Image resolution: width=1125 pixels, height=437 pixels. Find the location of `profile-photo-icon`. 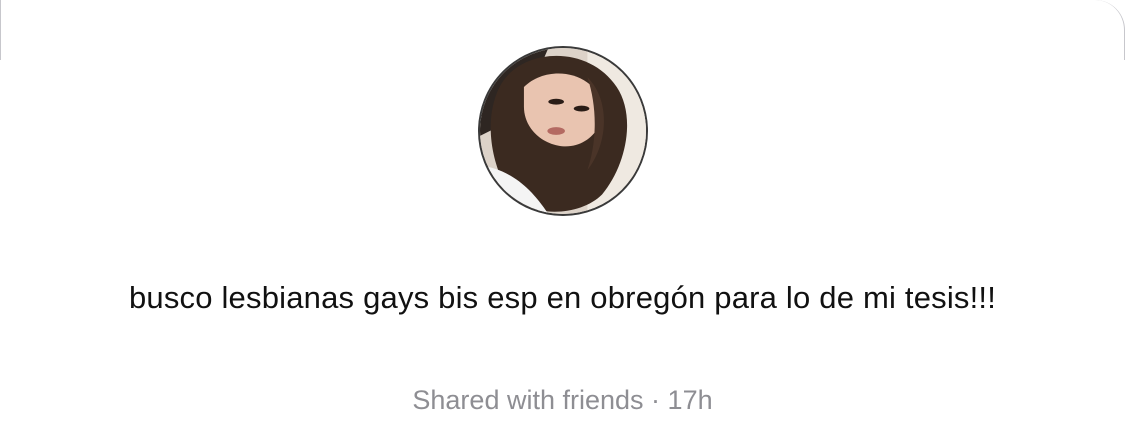

profile-photo-icon is located at coordinates (563, 131).